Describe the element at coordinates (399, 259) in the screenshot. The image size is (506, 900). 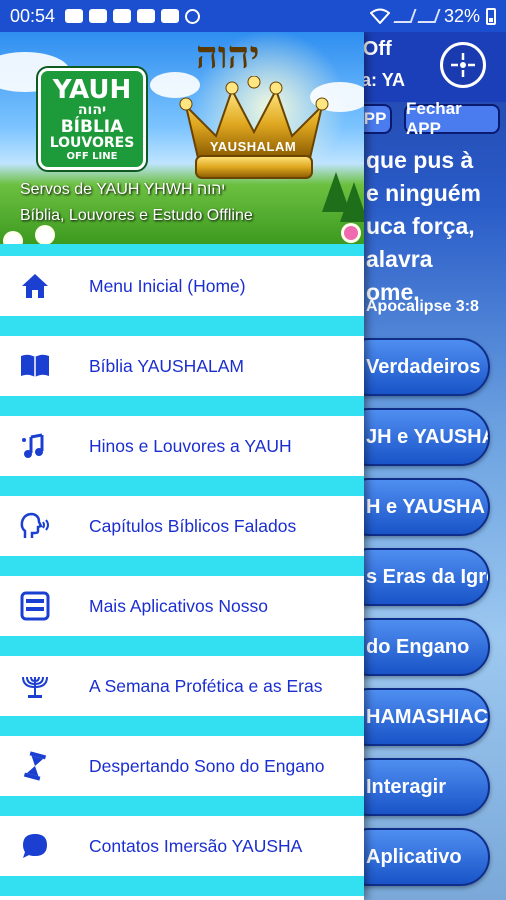
I see `verse-line: alavra` at that location.